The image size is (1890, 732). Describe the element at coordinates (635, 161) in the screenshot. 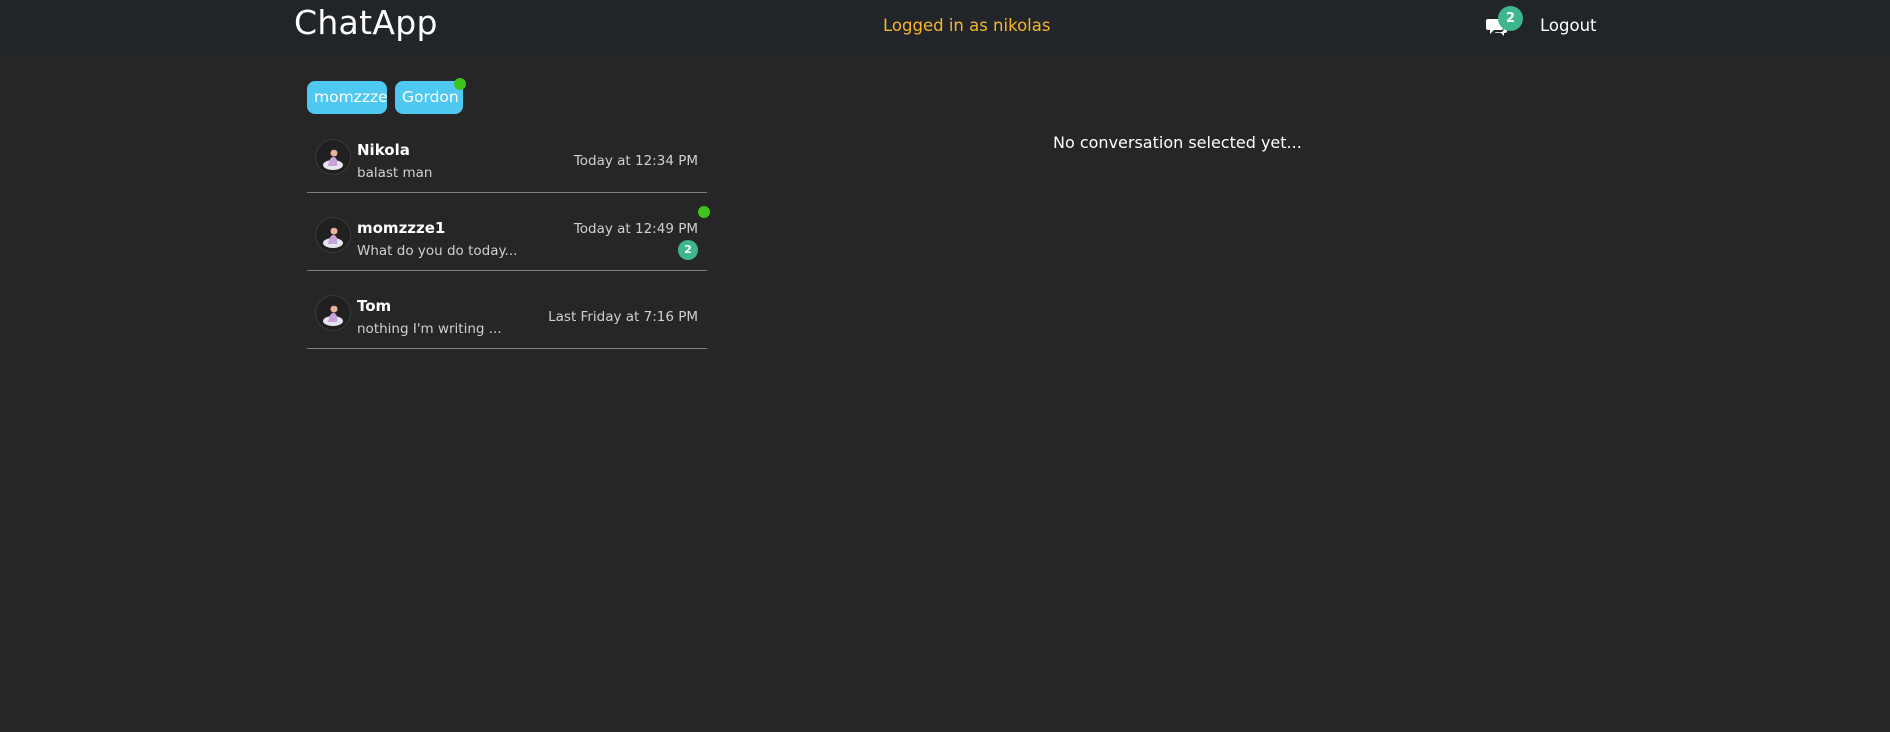

I see `conversation-time: Today at 12:34 PM` at that location.